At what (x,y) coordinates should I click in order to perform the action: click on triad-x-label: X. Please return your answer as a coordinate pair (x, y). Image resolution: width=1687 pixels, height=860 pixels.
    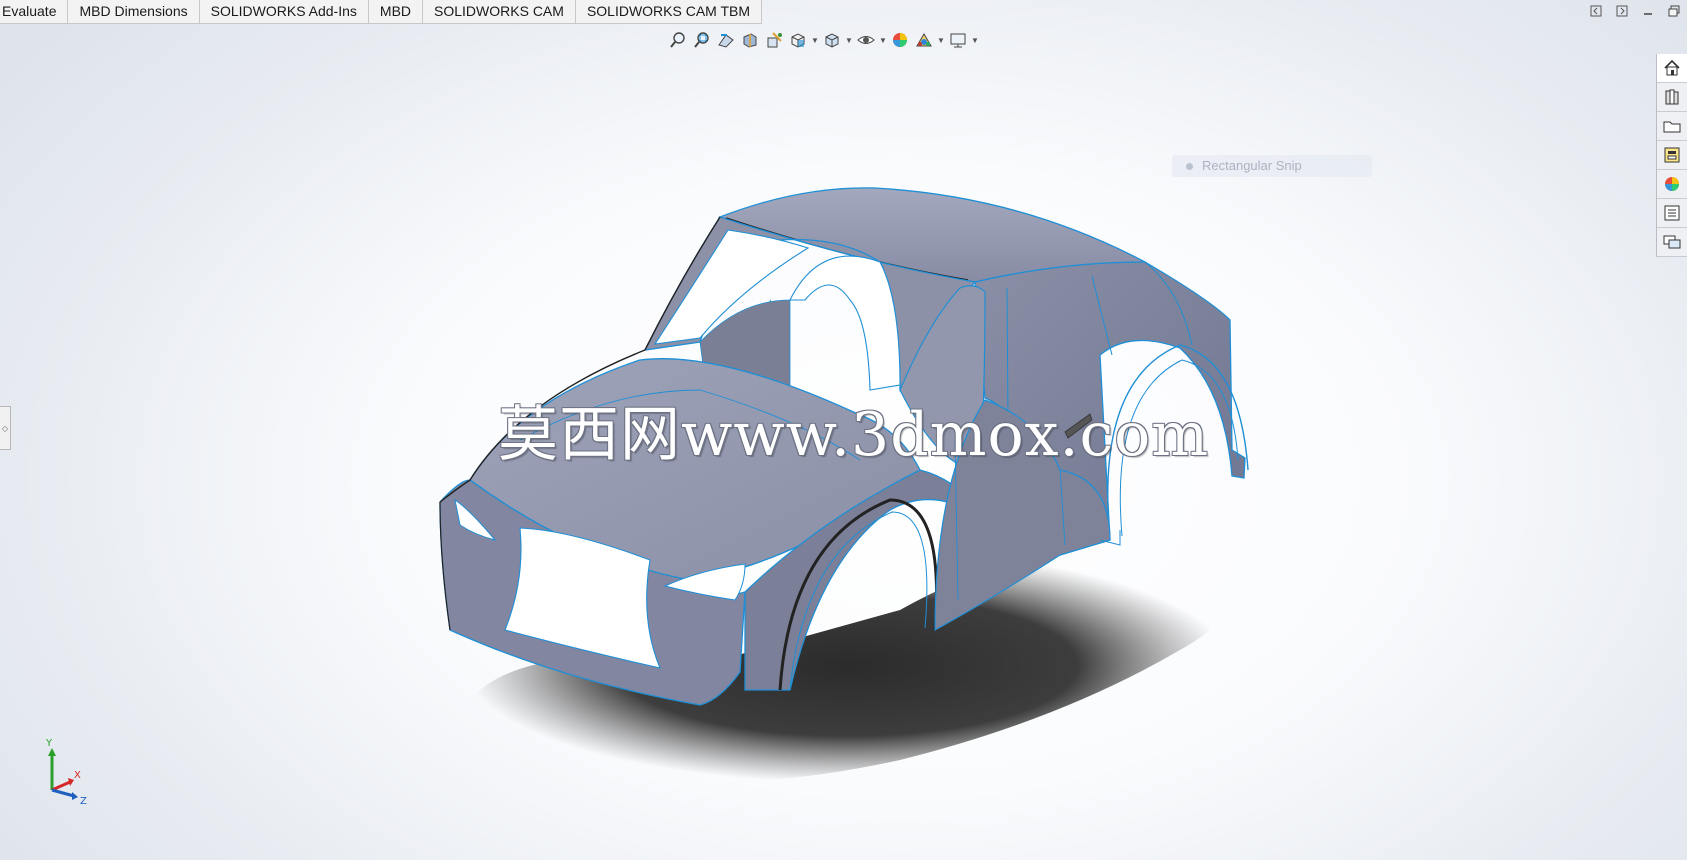
    Looking at the image, I should click on (77, 775).